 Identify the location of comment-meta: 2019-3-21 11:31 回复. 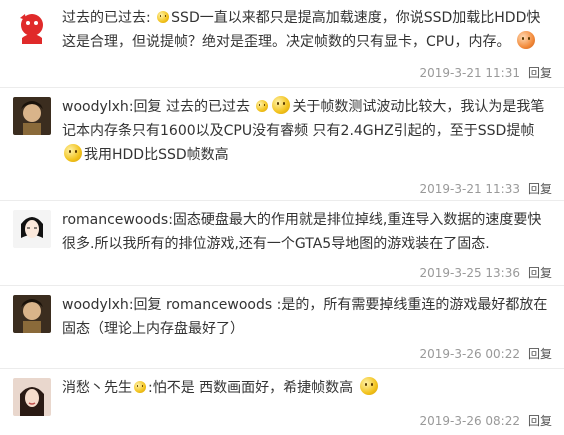
(485, 72).